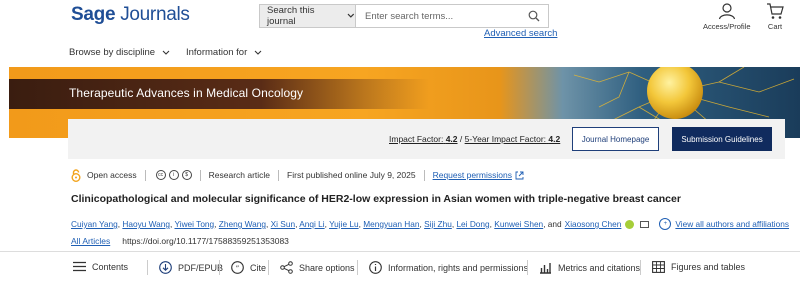 The height and width of the screenshot is (283, 800). I want to click on creative-commons-icons: cc i $, so click(173, 175).